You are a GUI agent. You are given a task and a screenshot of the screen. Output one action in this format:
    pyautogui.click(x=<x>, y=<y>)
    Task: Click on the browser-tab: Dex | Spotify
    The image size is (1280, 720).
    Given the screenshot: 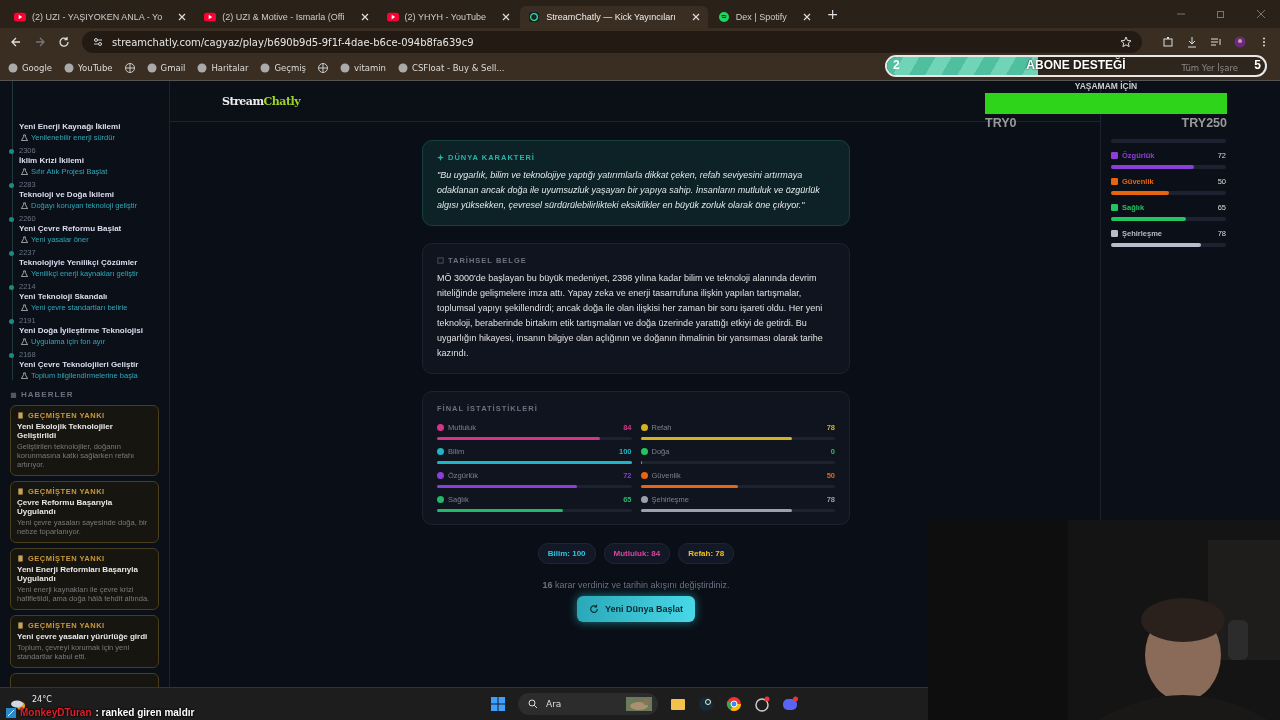 What is the action you would take?
    pyautogui.click(x=764, y=17)
    